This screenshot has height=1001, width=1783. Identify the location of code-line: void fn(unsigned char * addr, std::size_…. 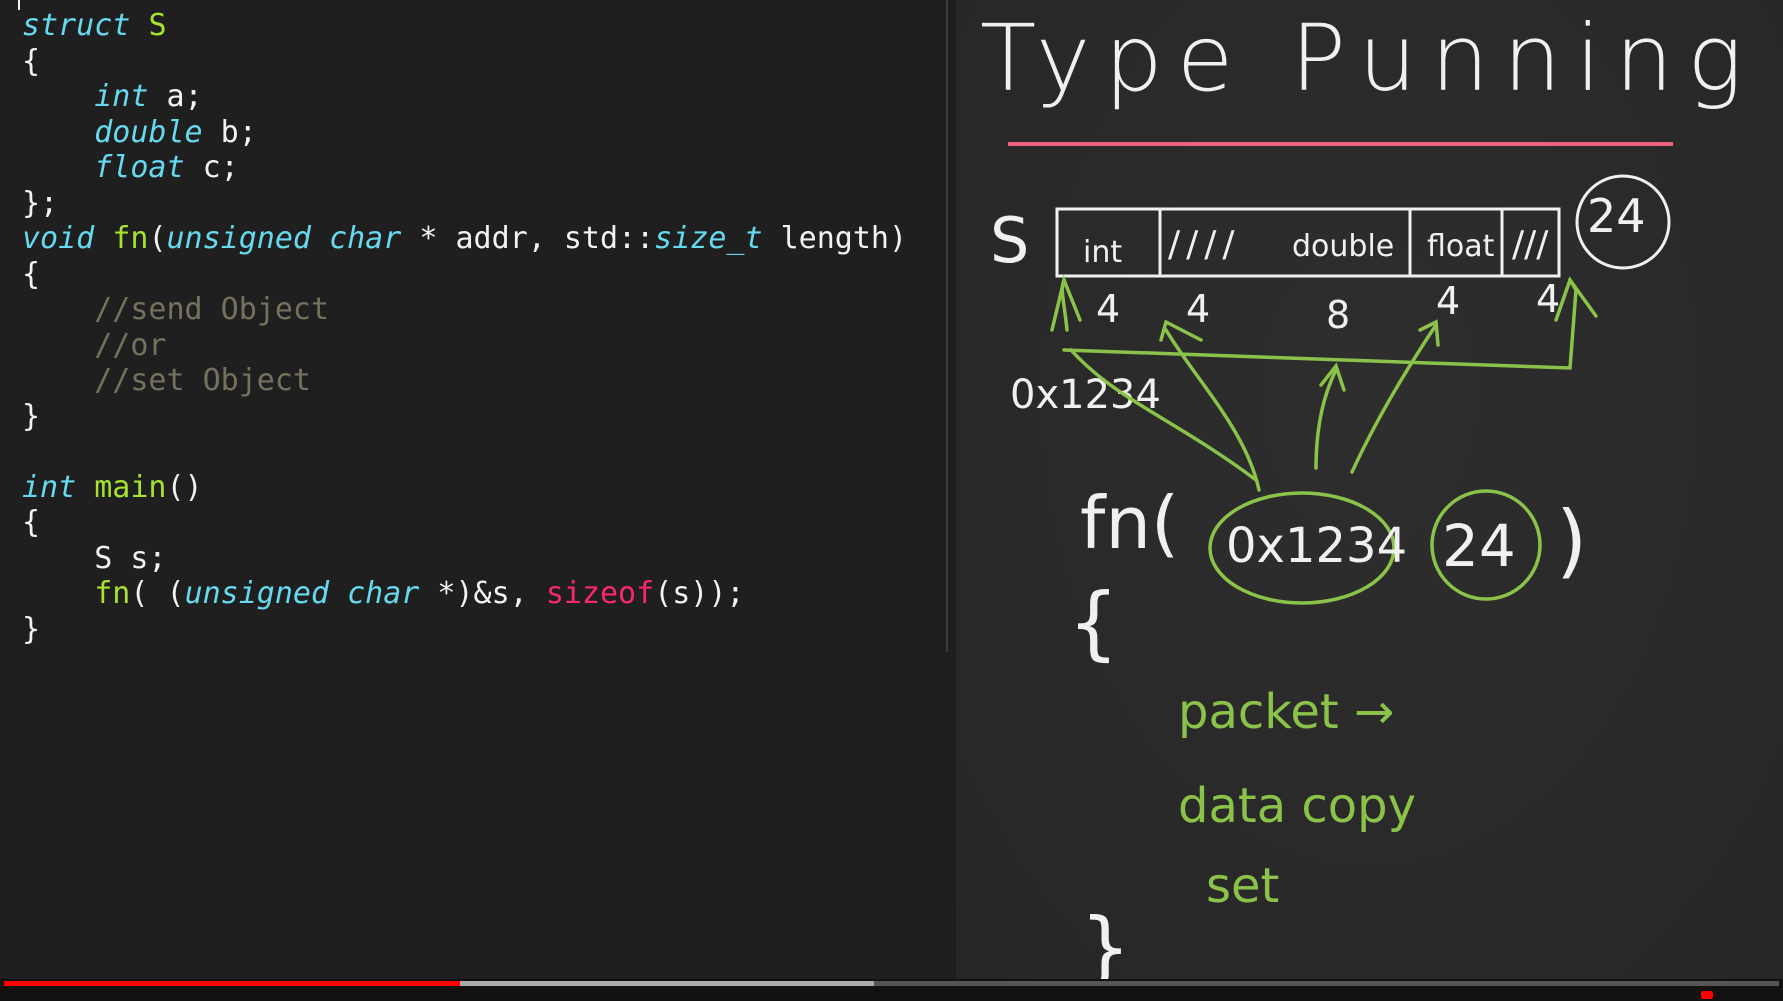
(464, 239).